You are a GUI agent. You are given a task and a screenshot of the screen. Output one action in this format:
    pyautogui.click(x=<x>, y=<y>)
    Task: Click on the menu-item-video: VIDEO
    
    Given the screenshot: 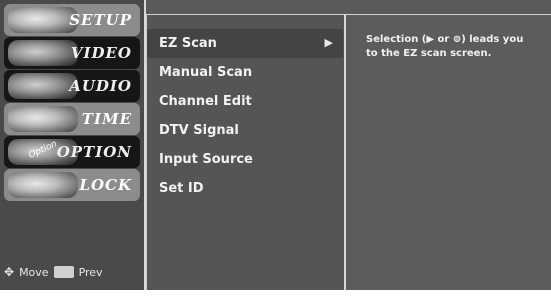 What is the action you would take?
    pyautogui.click(x=72, y=53)
    